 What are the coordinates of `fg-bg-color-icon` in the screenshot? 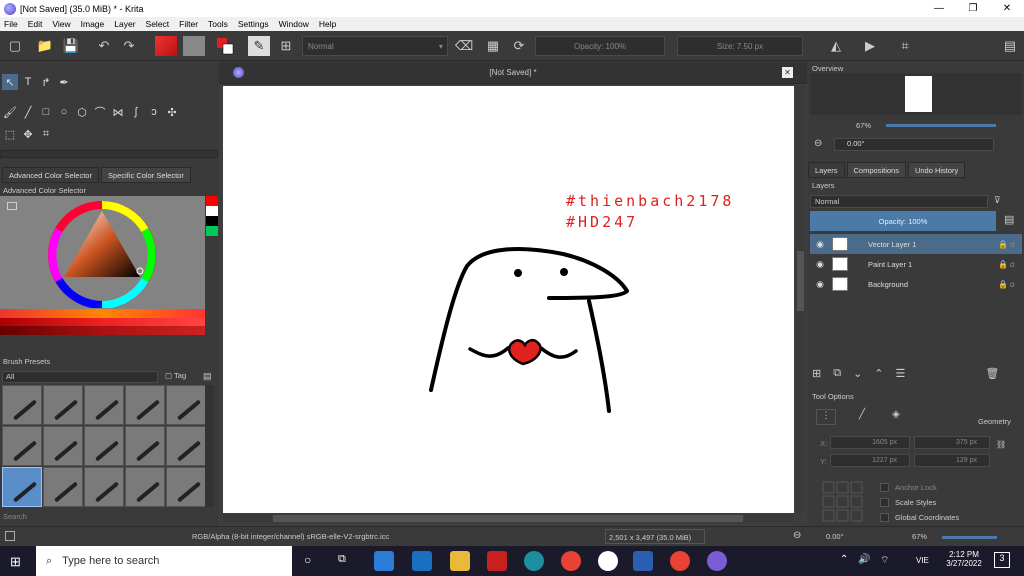 It's located at (225, 46).